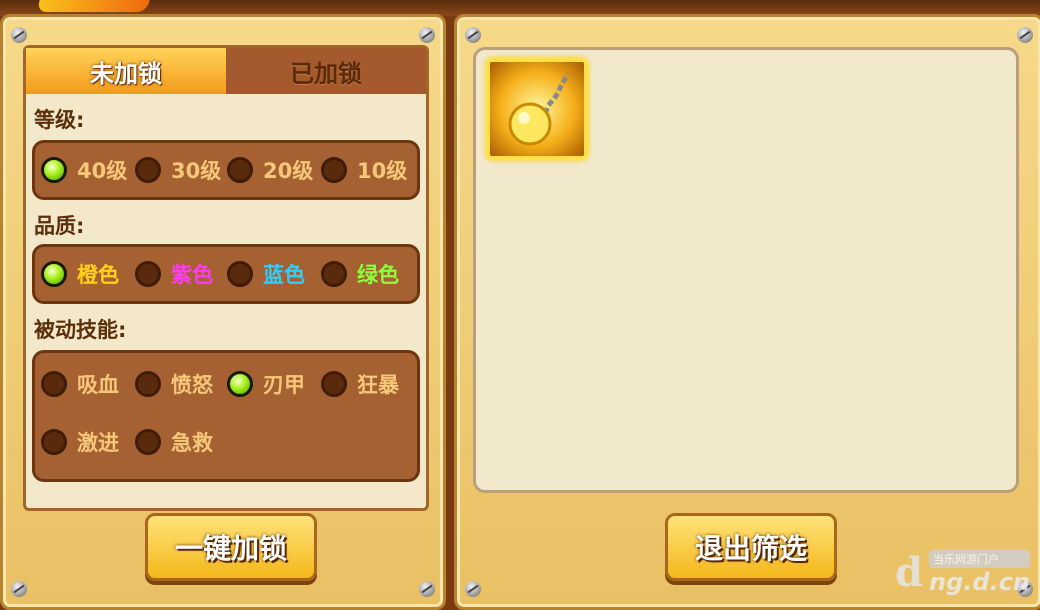  I want to click on quality-option-blue: 蓝色, so click(266, 274).